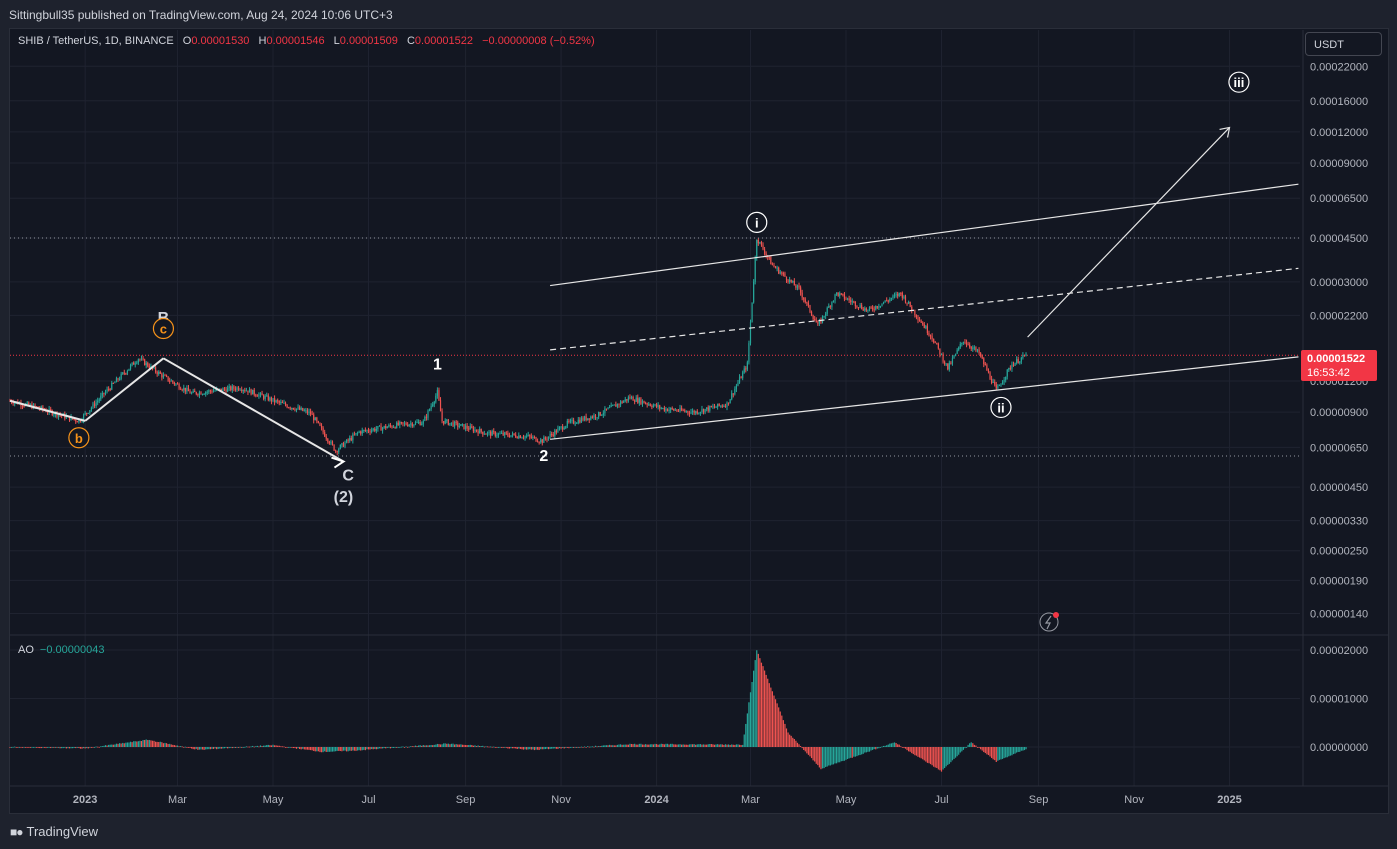 The height and width of the screenshot is (849, 1397). Describe the element at coordinates (1339, 413) in the screenshot. I see `price-tick-label: 0.00000900` at that location.